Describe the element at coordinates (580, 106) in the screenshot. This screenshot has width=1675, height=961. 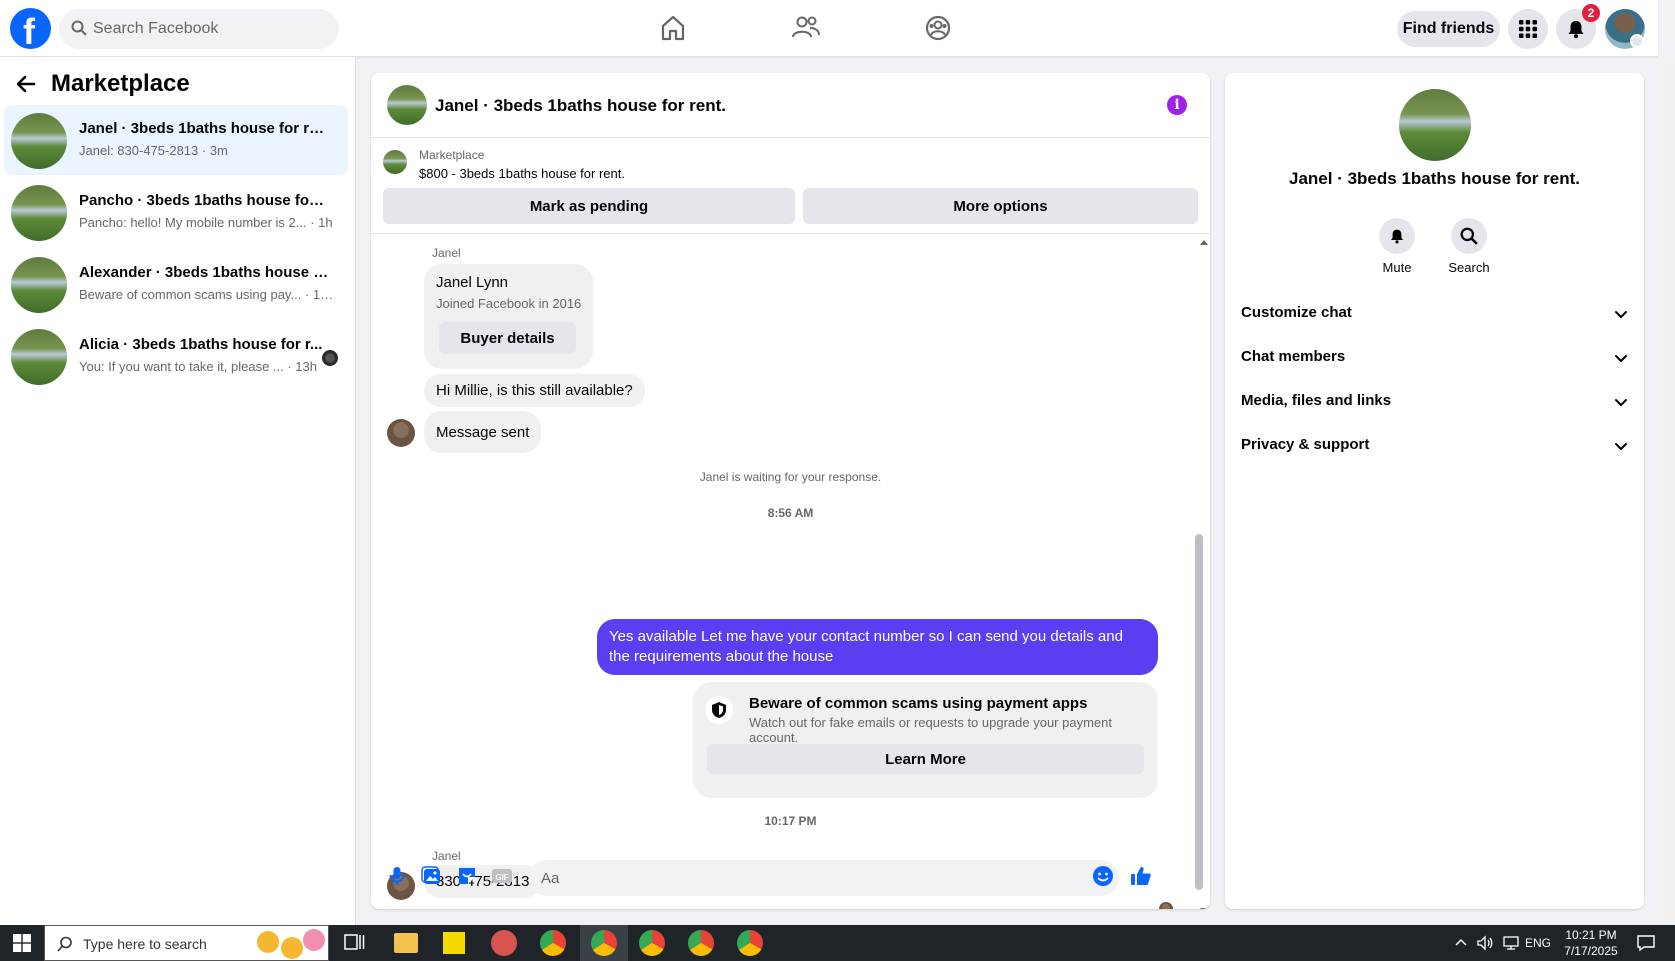
I see `chat-title: Janel · 3beds 1baths house for rent.` at that location.